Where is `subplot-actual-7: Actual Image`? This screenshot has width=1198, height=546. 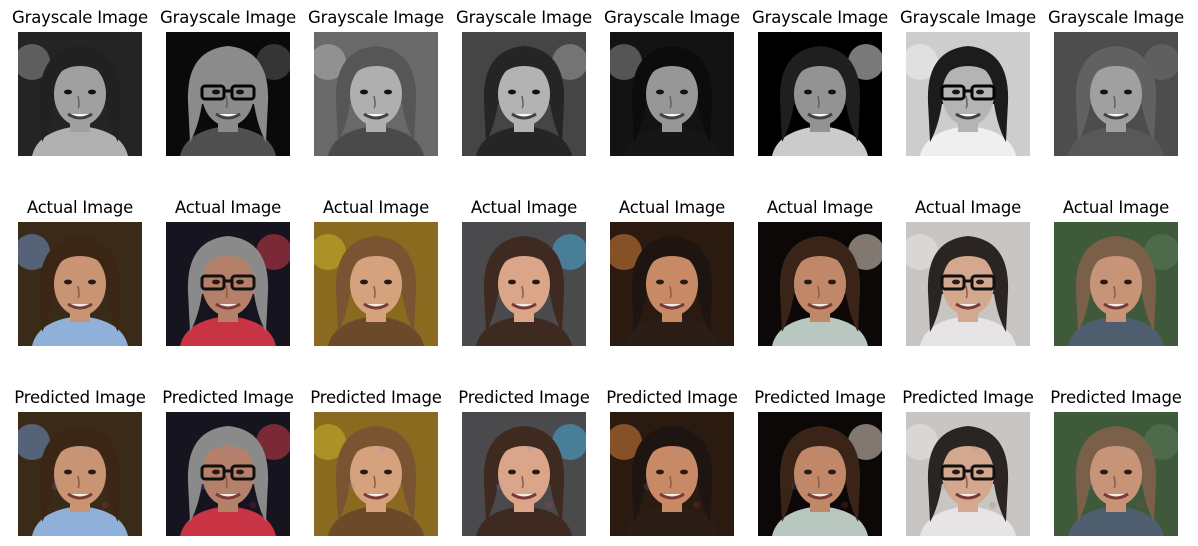
subplot-actual-7: Actual Image is located at coordinates (968, 273).